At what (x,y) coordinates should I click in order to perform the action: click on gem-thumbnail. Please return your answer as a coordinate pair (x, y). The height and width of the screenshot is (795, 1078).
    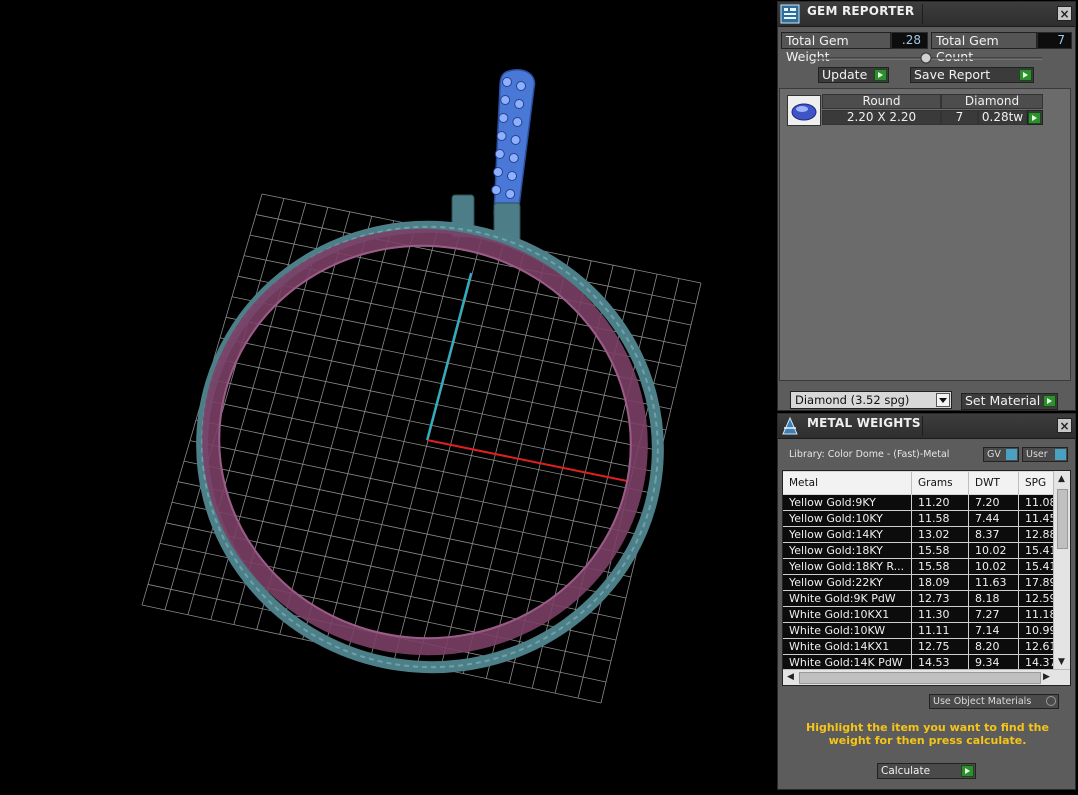
    Looking at the image, I should click on (804, 110).